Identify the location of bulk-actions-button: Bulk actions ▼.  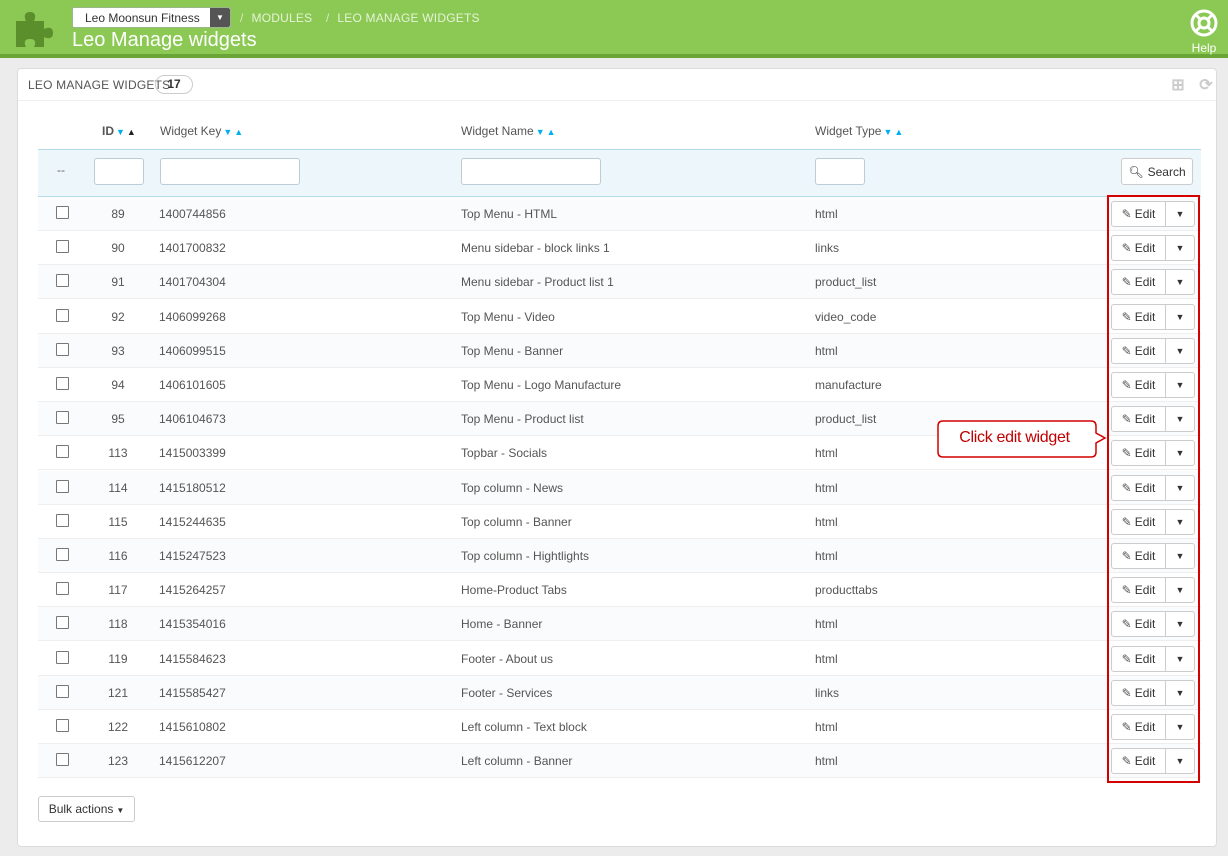
(86, 809).